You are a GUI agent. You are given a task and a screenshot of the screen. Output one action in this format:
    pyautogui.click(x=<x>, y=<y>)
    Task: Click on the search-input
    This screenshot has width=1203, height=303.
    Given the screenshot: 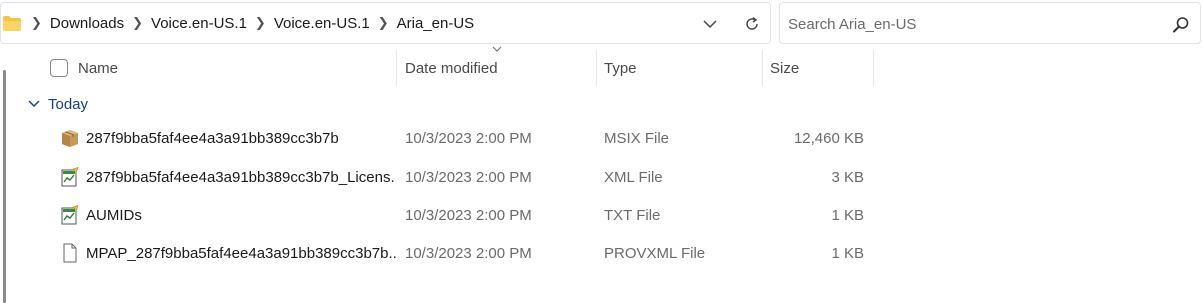 What is the action you would take?
    pyautogui.click(x=973, y=24)
    